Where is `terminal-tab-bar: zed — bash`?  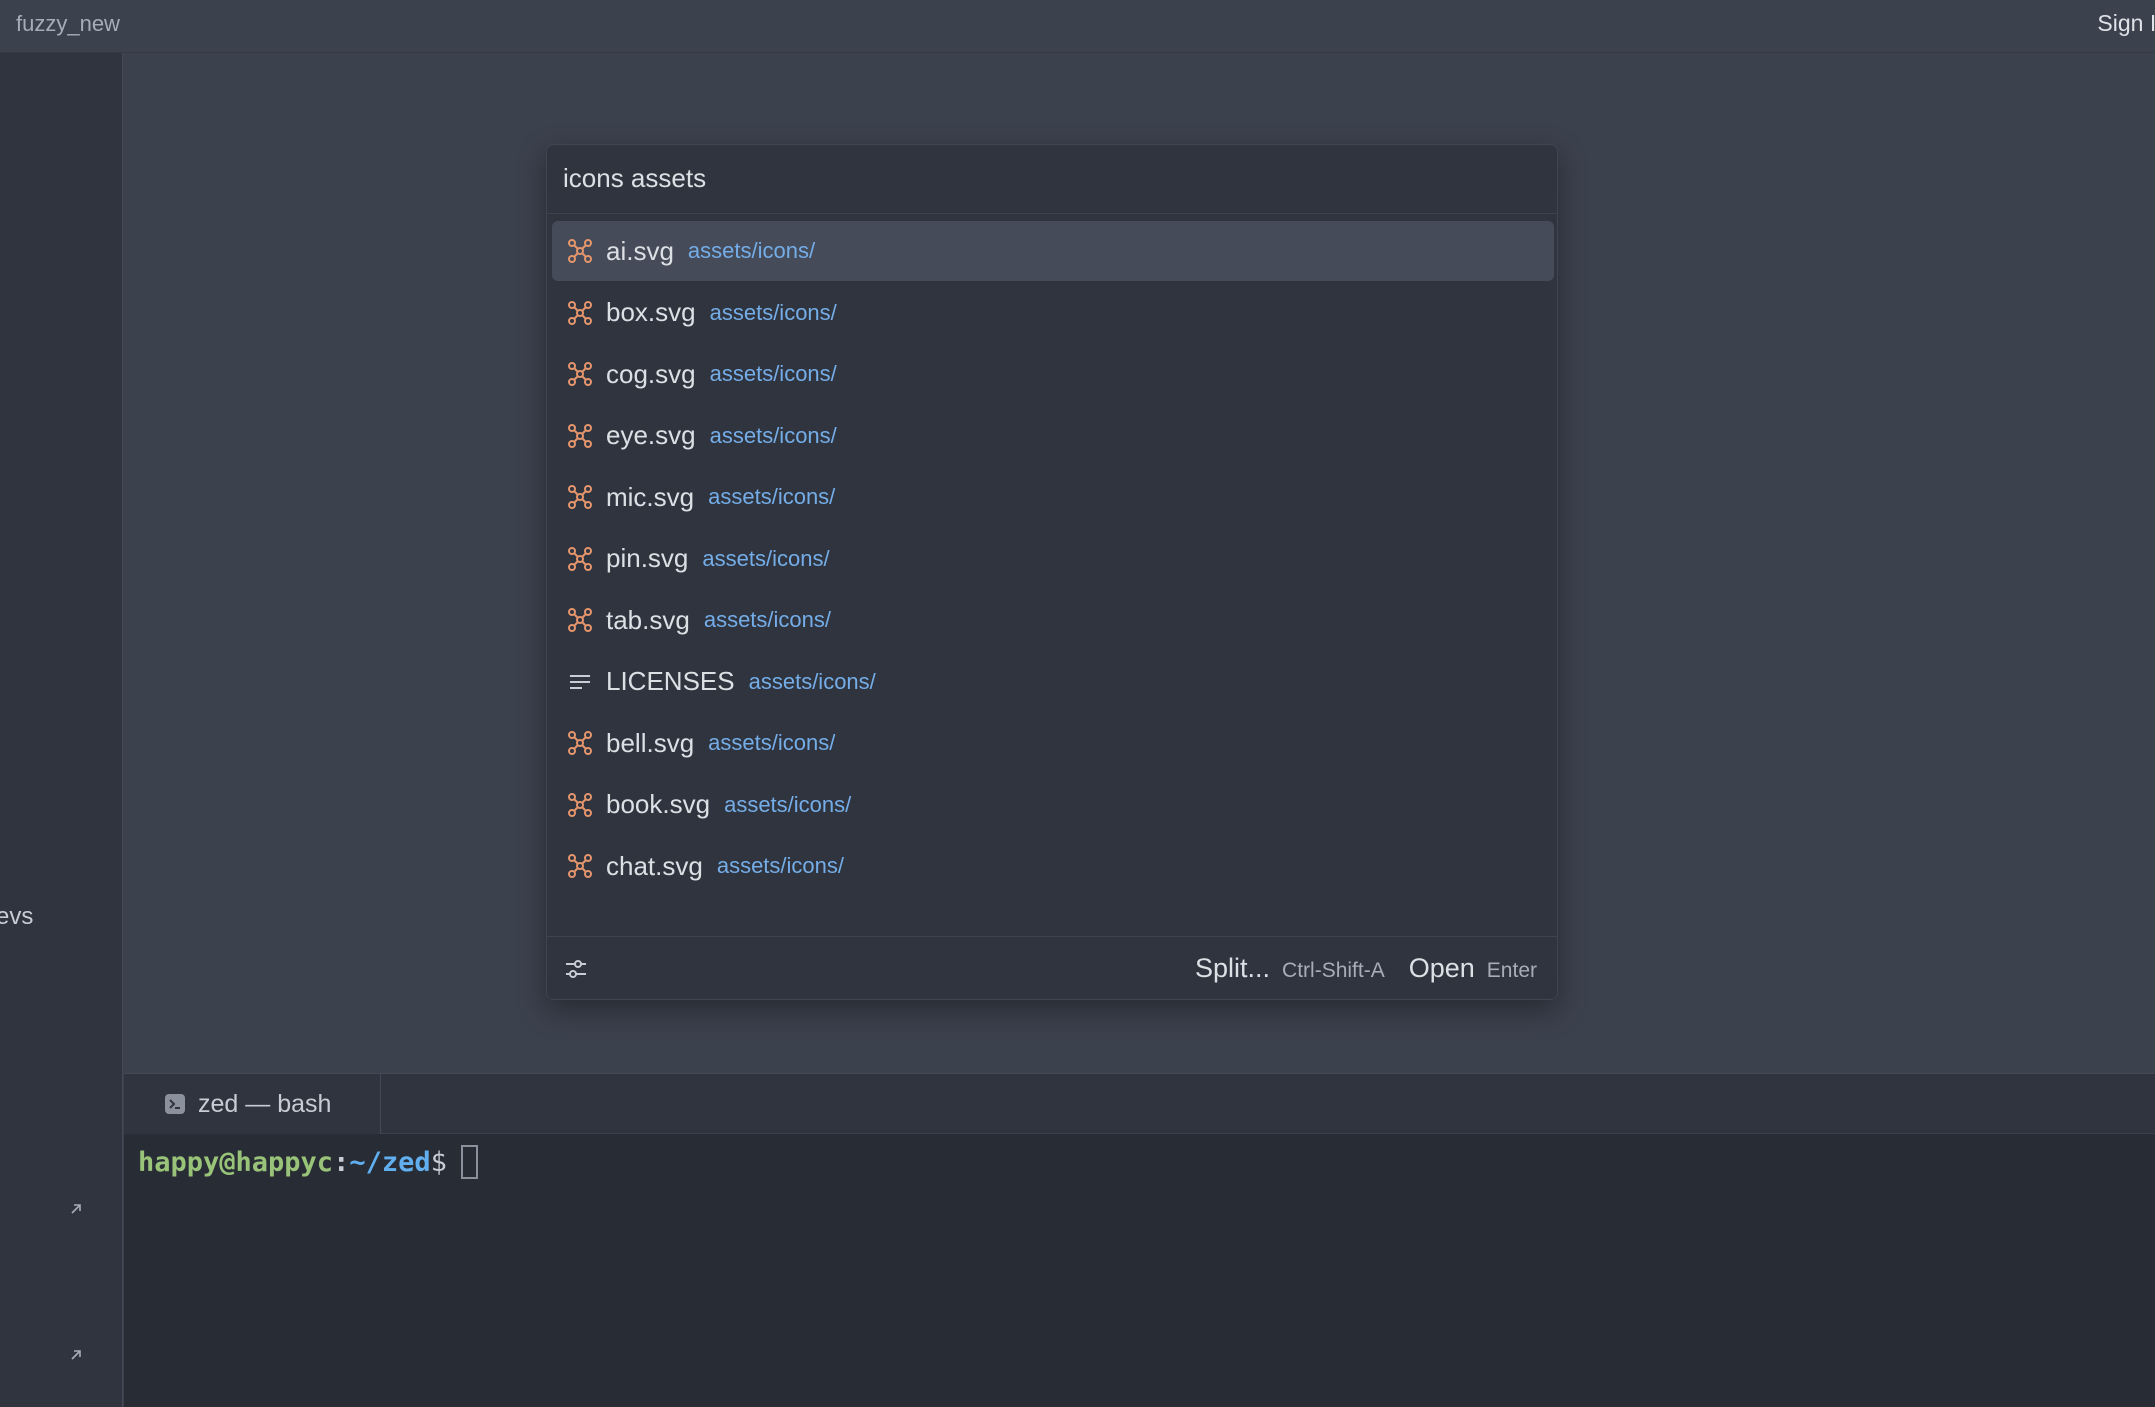 terminal-tab-bar: zed — bash is located at coordinates (1139, 1104).